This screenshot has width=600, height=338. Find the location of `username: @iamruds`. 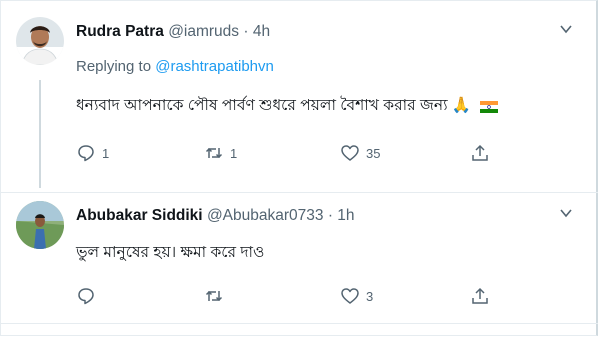

username: @iamruds is located at coordinates (203, 31).